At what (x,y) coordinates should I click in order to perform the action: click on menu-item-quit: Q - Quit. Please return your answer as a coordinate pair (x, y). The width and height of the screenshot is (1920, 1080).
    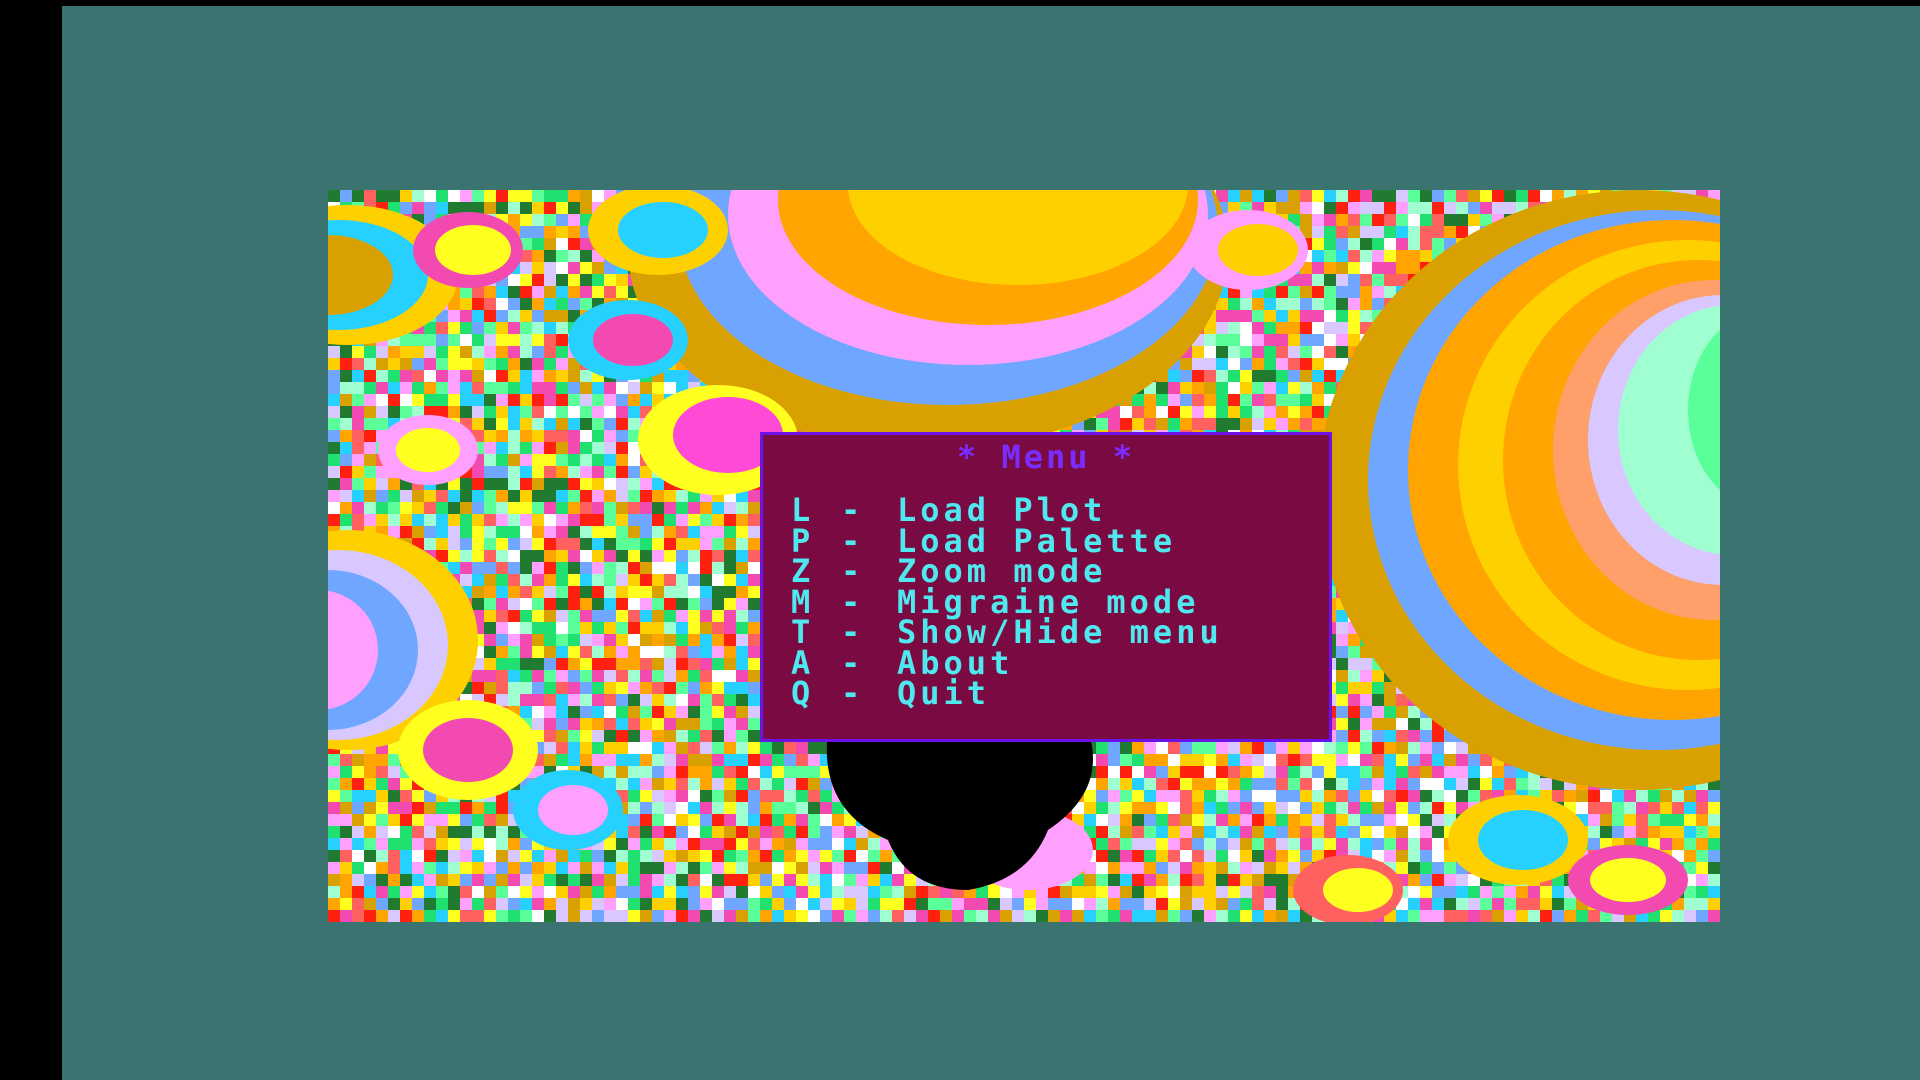
    Looking at the image, I should click on (1007, 693).